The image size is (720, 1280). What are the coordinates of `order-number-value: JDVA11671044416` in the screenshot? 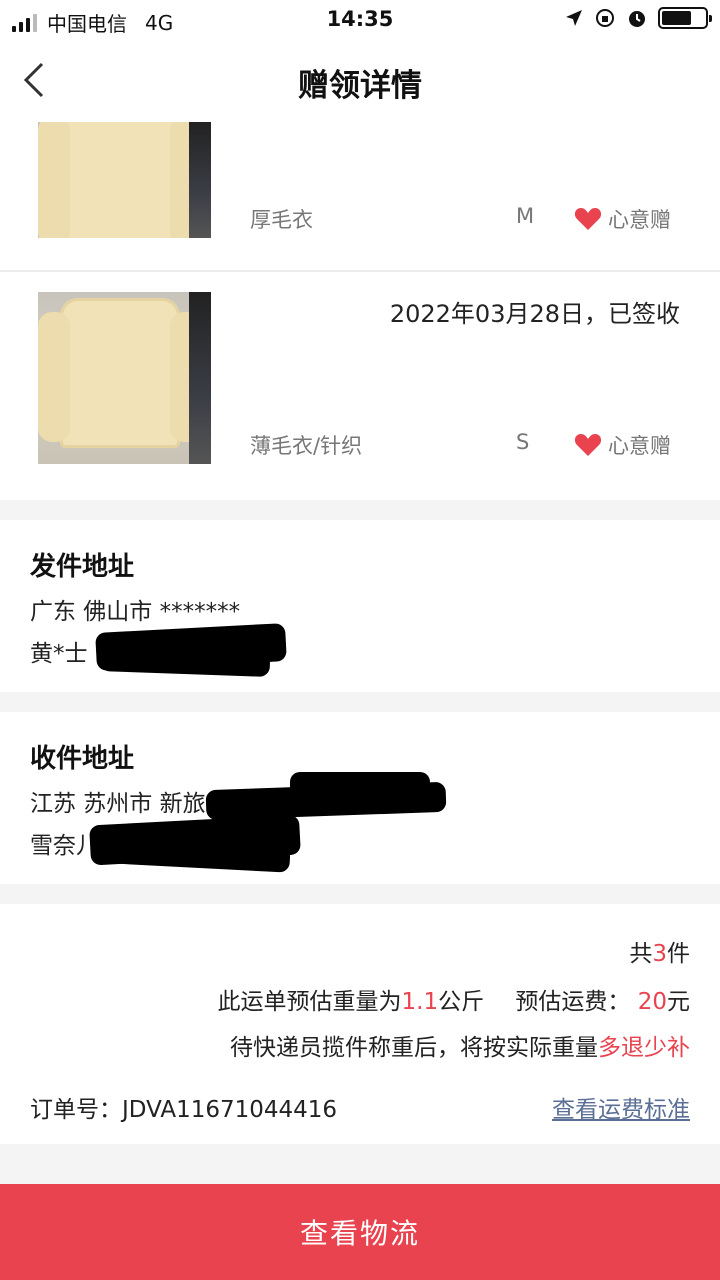 It's located at (230, 1110).